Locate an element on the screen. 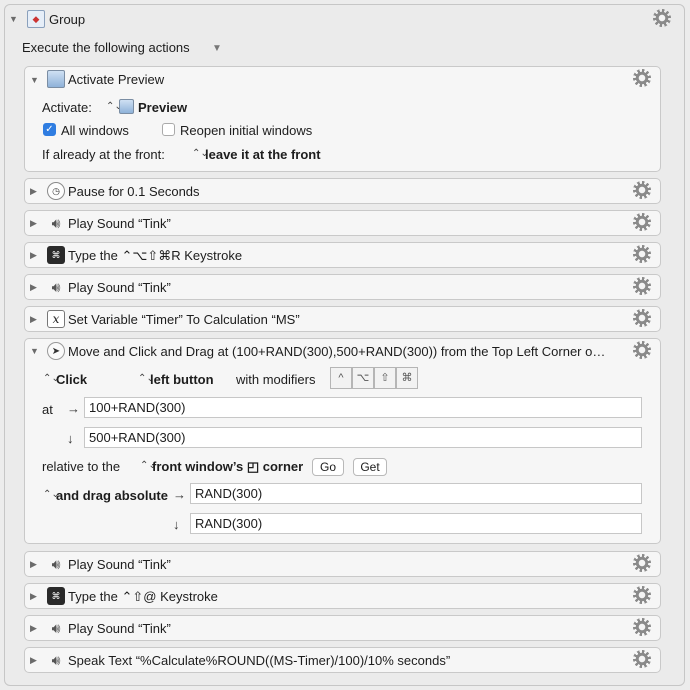 This screenshot has width=690, height=690. sound1-disclosure-triangle: ▶ is located at coordinates (33, 223).